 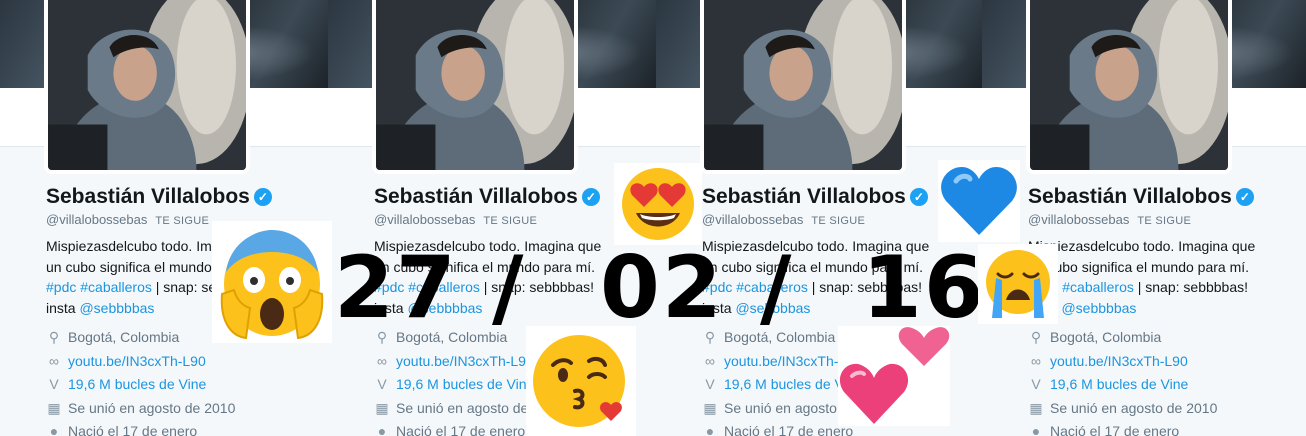 I want to click on two-hearts-icon, so click(x=894, y=376).